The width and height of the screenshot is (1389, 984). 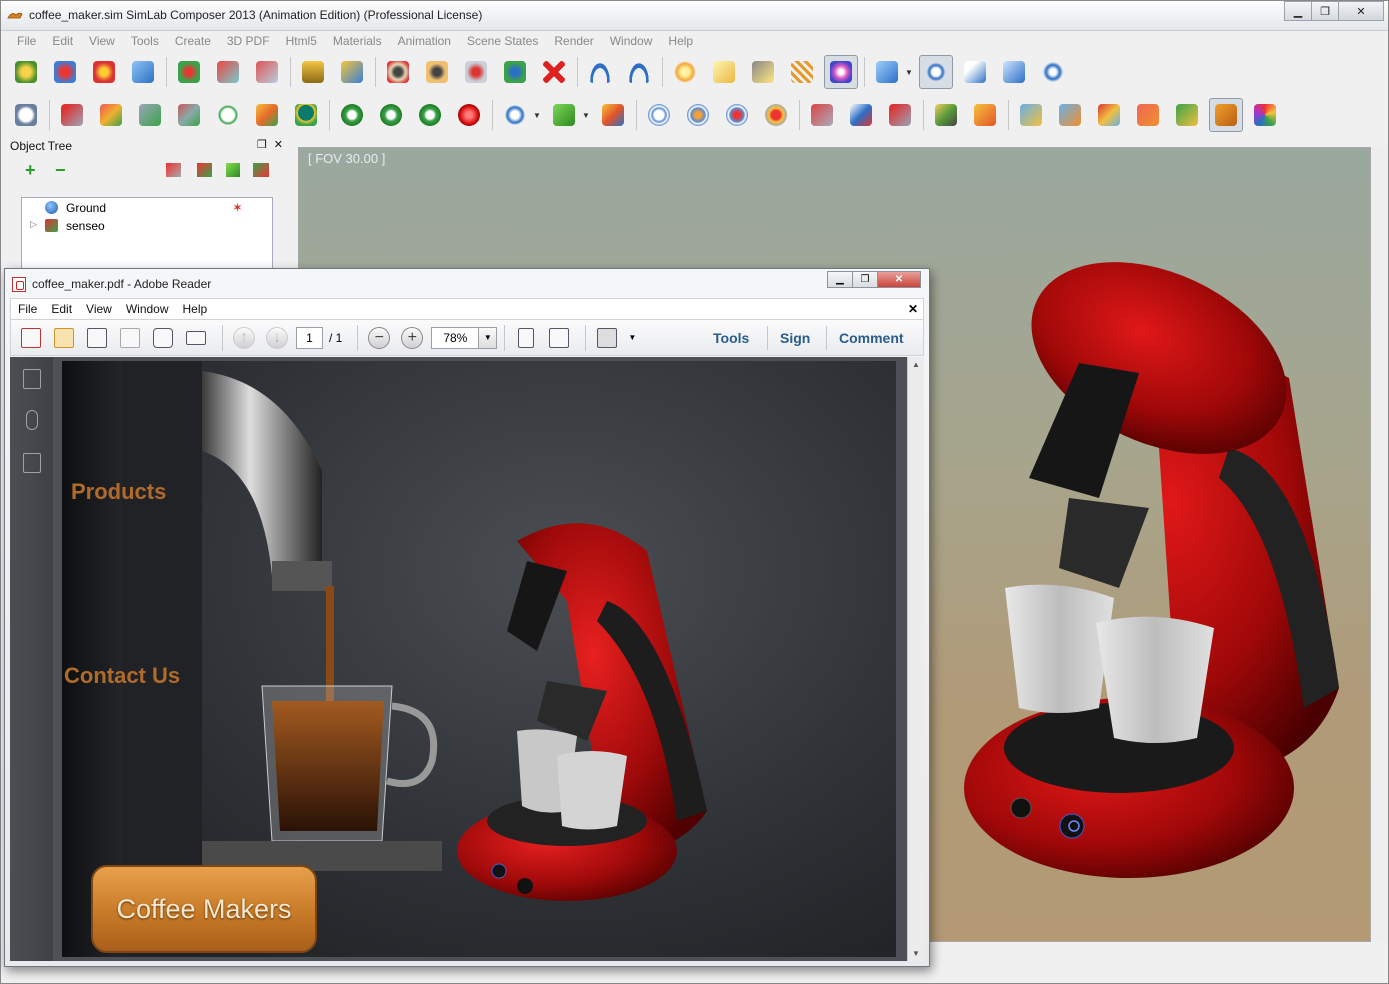 What do you see at coordinates (97, 338) in the screenshot?
I see `edit-button` at bounding box center [97, 338].